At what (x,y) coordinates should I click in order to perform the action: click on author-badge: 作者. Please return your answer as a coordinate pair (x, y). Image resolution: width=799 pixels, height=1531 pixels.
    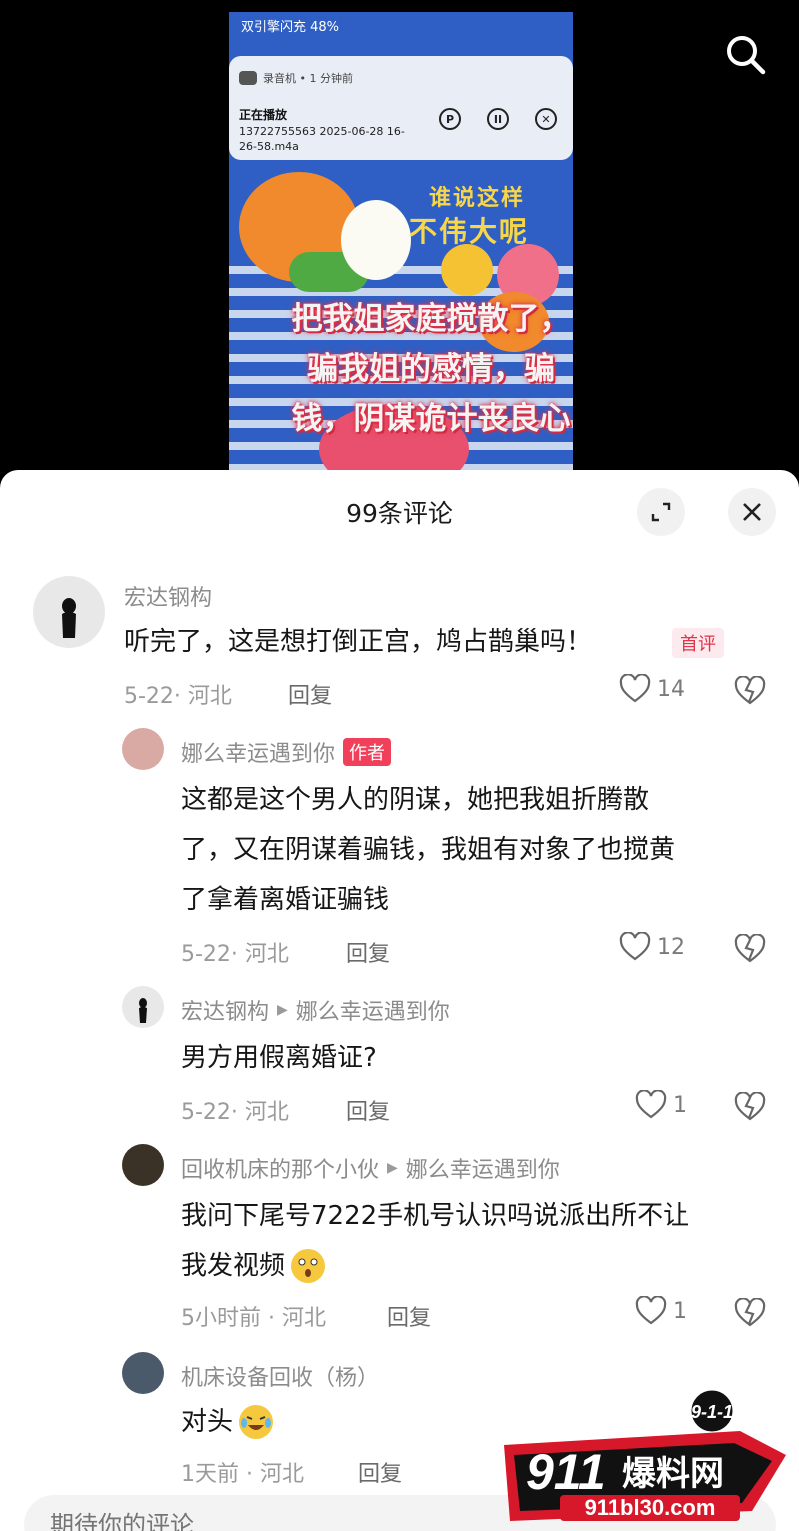
    Looking at the image, I should click on (367, 752).